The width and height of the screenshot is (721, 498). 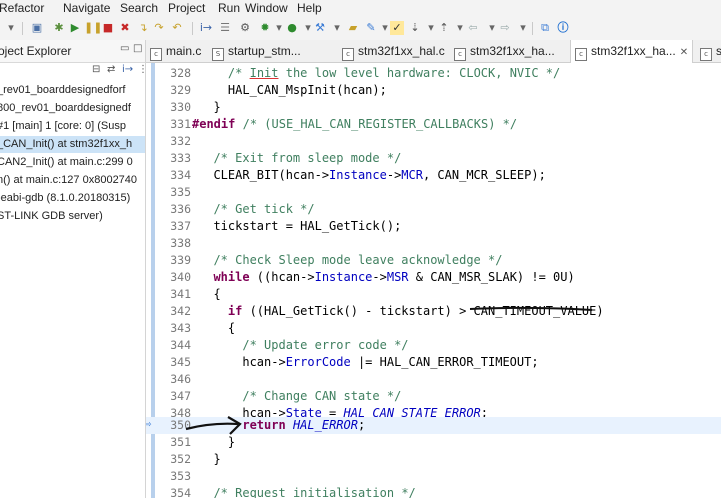 I want to click on tab-st: cst, so click(x=710, y=51).